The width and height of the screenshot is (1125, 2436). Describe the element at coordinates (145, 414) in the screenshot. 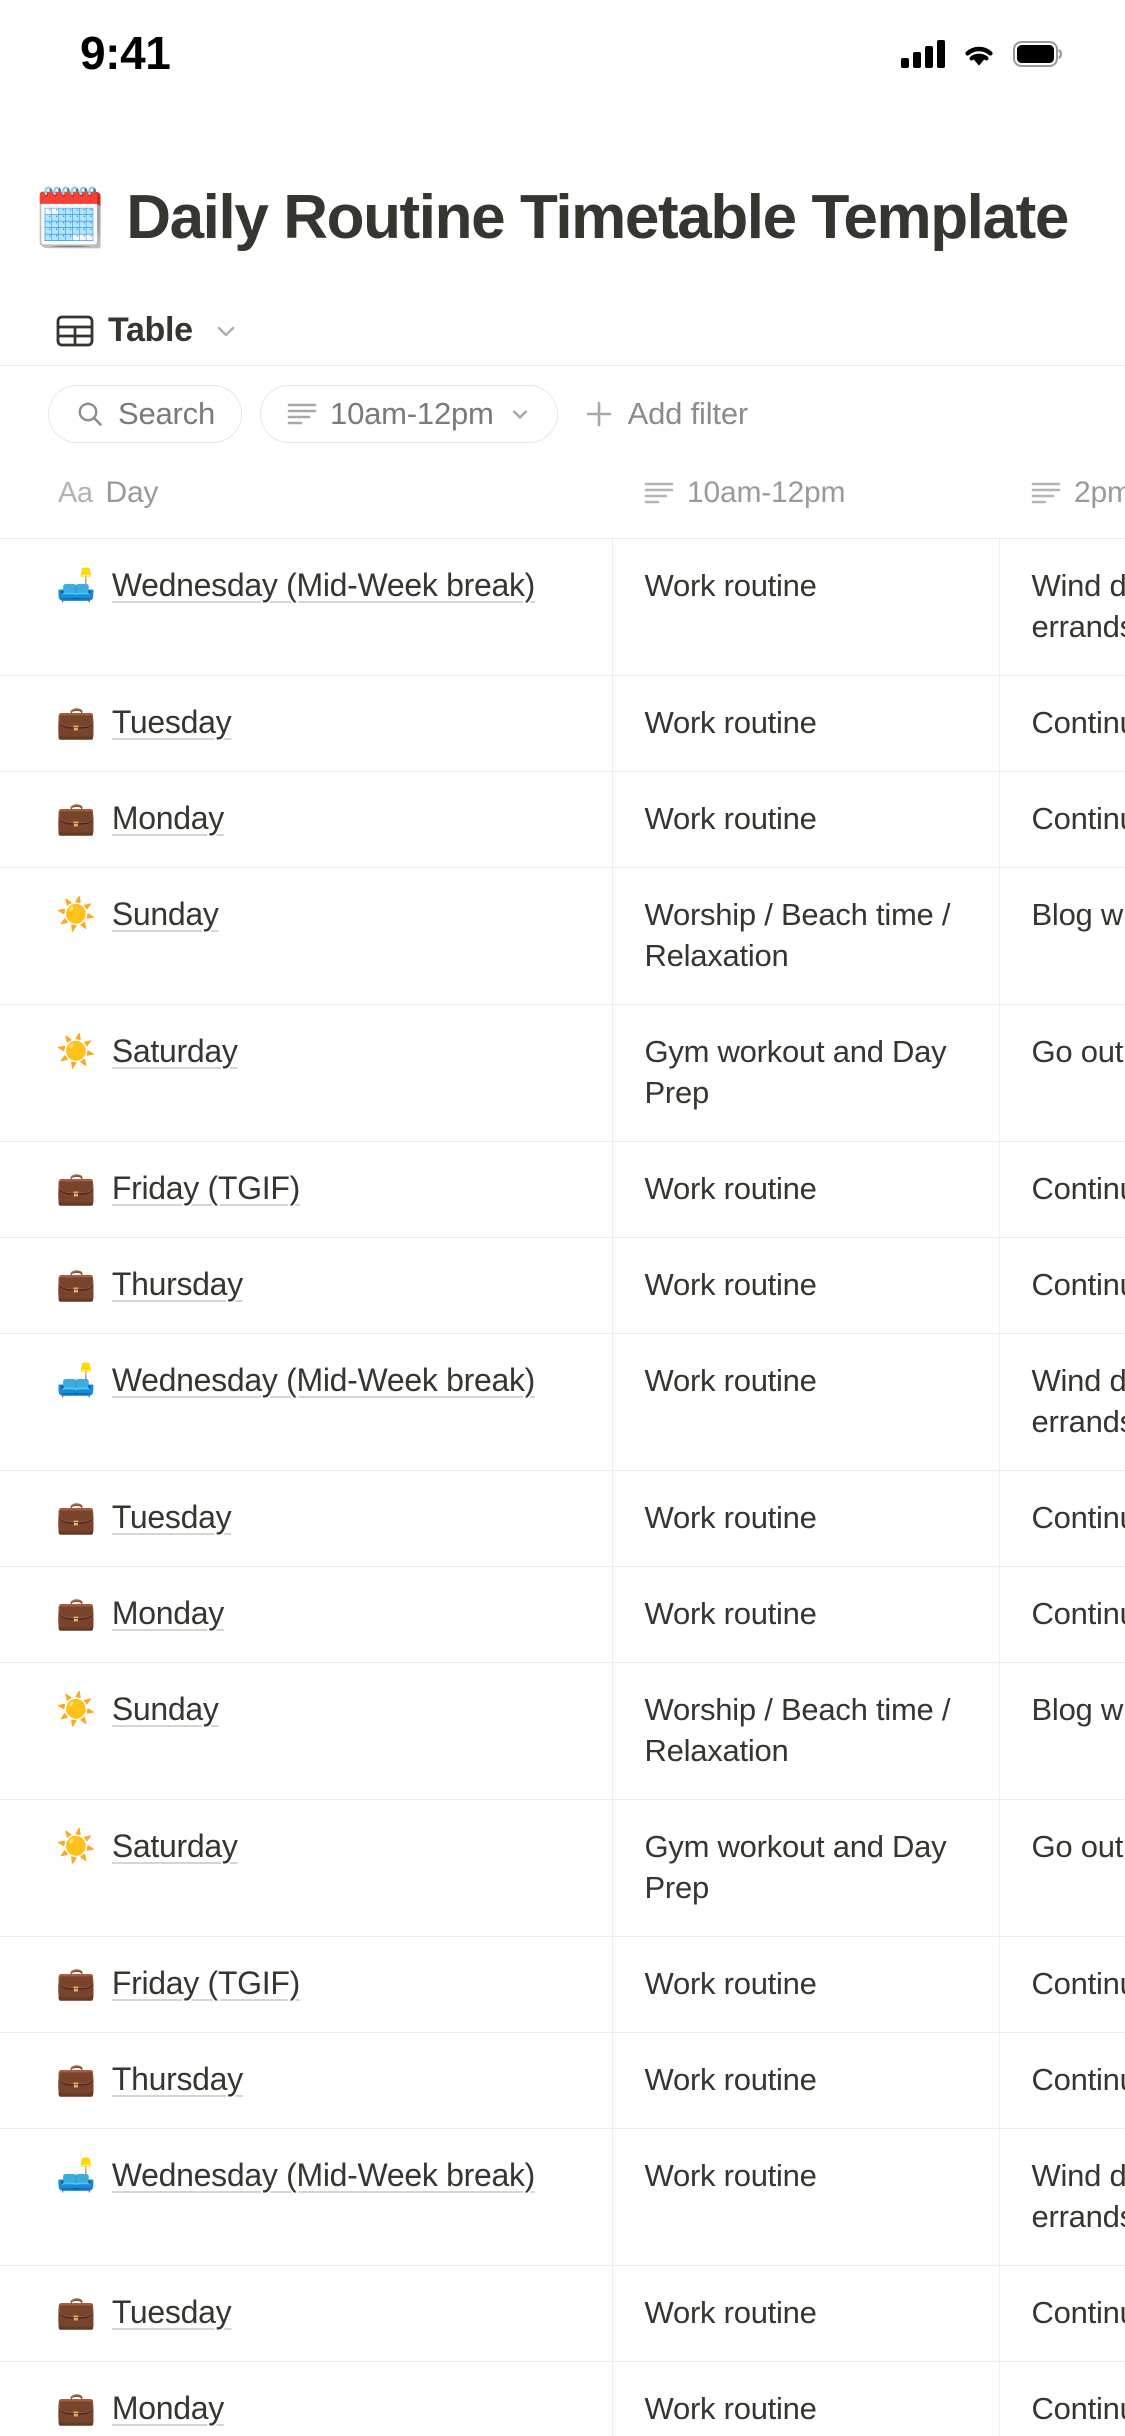

I see `search-input: Search` at that location.